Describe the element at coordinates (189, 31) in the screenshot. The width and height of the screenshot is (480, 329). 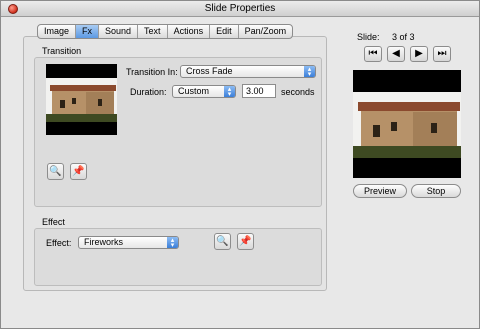
I see `tab-actions: Actions` at that location.